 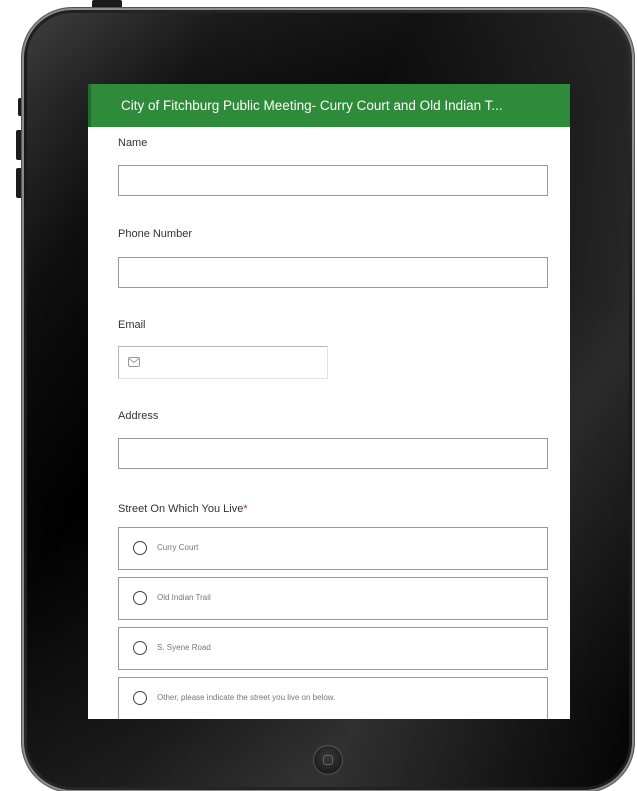 I want to click on address-field, so click(x=333, y=453).